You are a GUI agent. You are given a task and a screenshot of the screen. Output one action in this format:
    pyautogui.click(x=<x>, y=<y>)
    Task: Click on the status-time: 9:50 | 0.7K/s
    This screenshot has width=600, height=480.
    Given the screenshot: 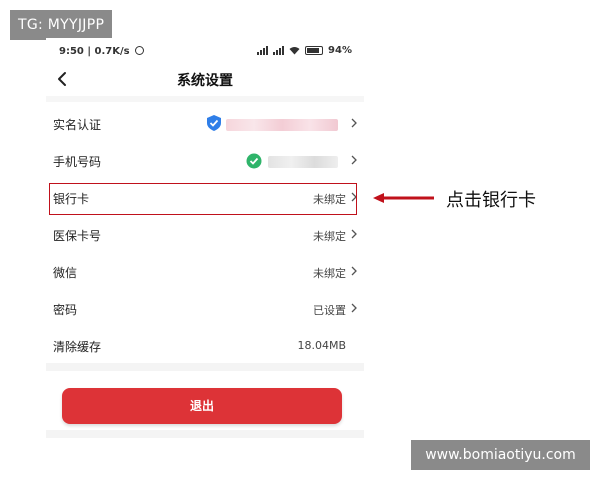 What is the action you would take?
    pyautogui.click(x=102, y=51)
    